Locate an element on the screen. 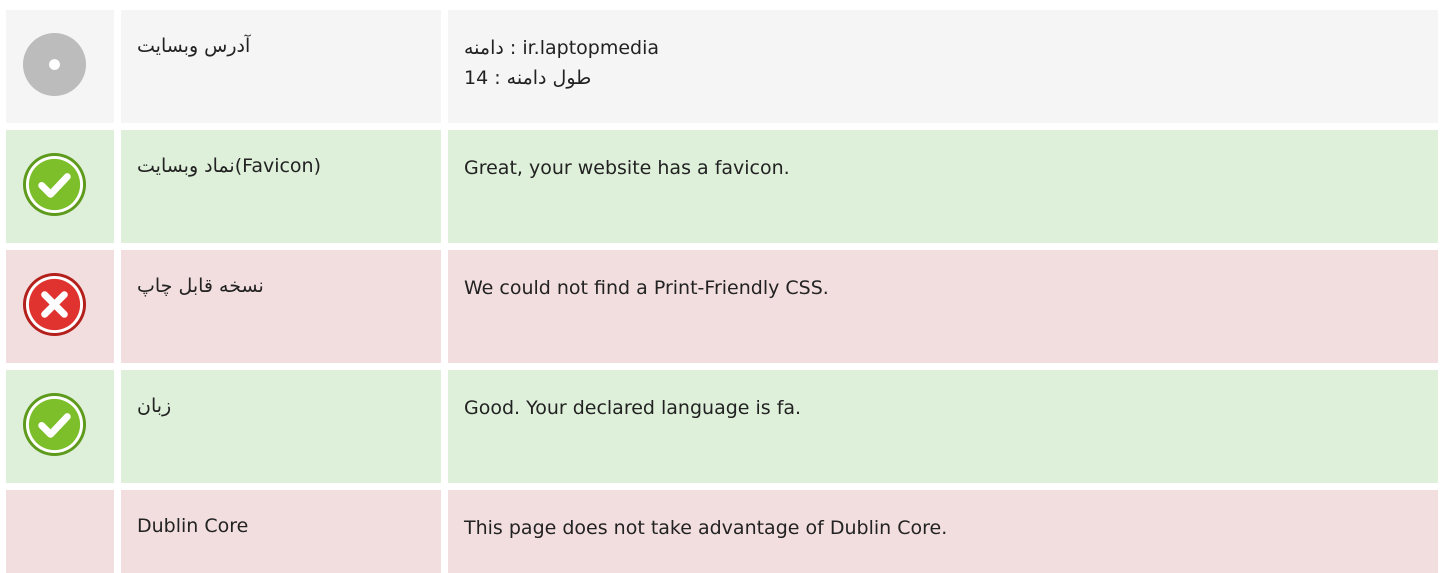  info-circle-icon is located at coordinates (54, 64).